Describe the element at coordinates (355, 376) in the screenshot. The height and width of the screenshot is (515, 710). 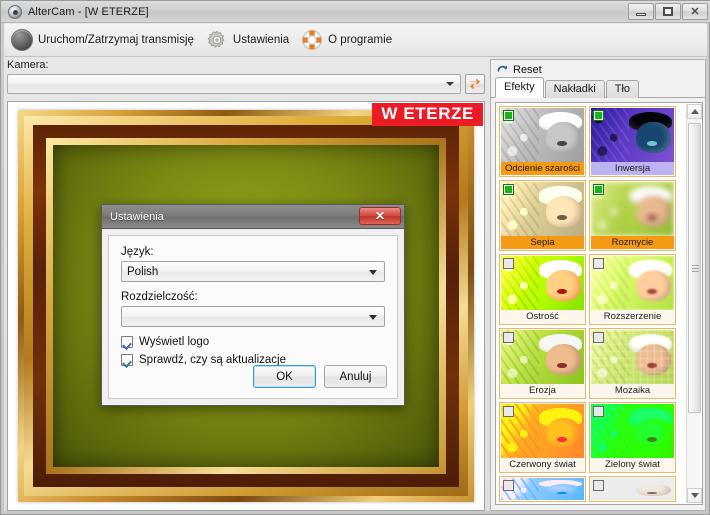
I see `cancel-button: Anuluj` at that location.